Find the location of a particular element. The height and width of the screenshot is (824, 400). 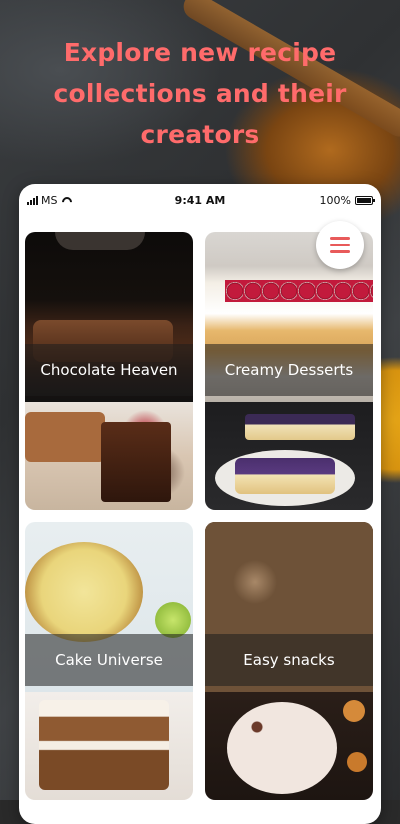

status-right: 100% is located at coordinates (347, 200).